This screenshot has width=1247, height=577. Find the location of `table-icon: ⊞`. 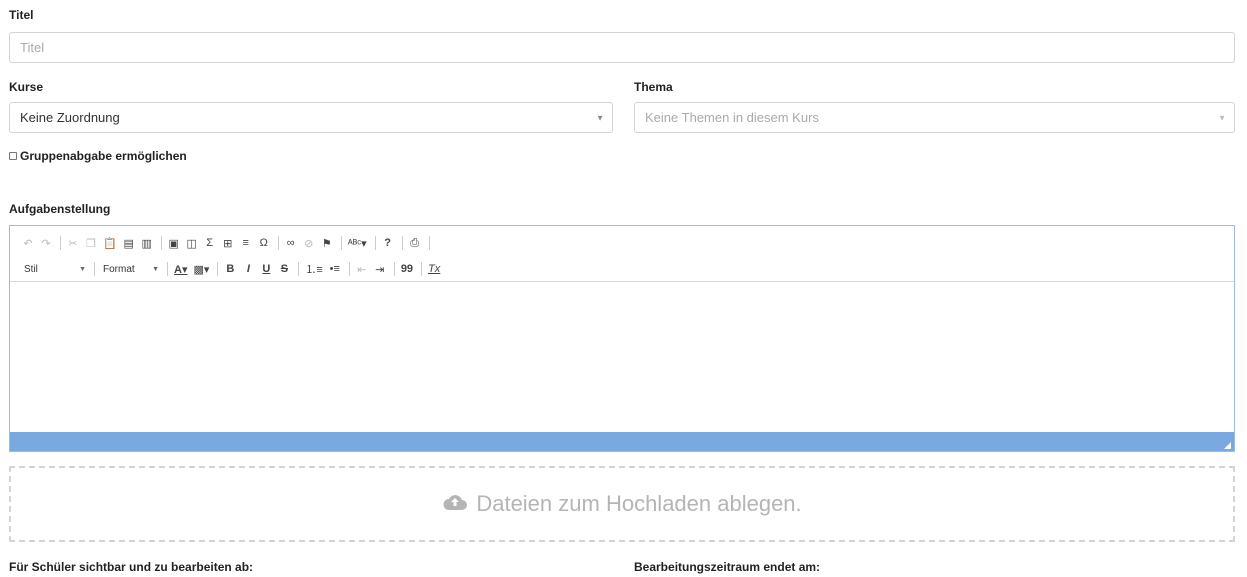

table-icon: ⊞ is located at coordinates (228, 243).